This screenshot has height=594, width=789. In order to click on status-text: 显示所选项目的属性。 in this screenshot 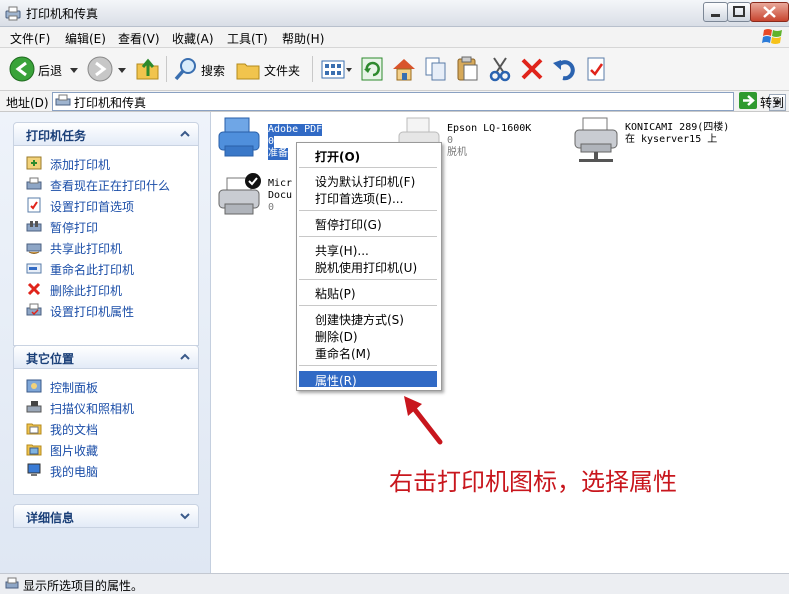, I will do `click(83, 586)`.